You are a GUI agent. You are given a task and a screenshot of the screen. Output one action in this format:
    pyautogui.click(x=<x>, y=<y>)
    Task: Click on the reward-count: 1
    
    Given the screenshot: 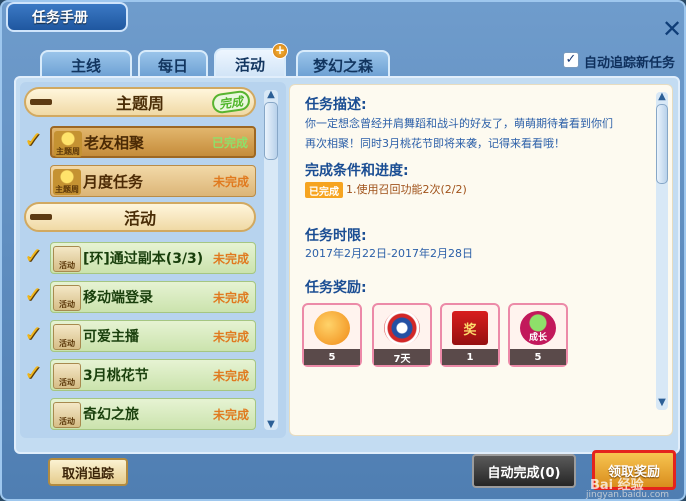 What is the action you would take?
    pyautogui.click(x=470, y=357)
    